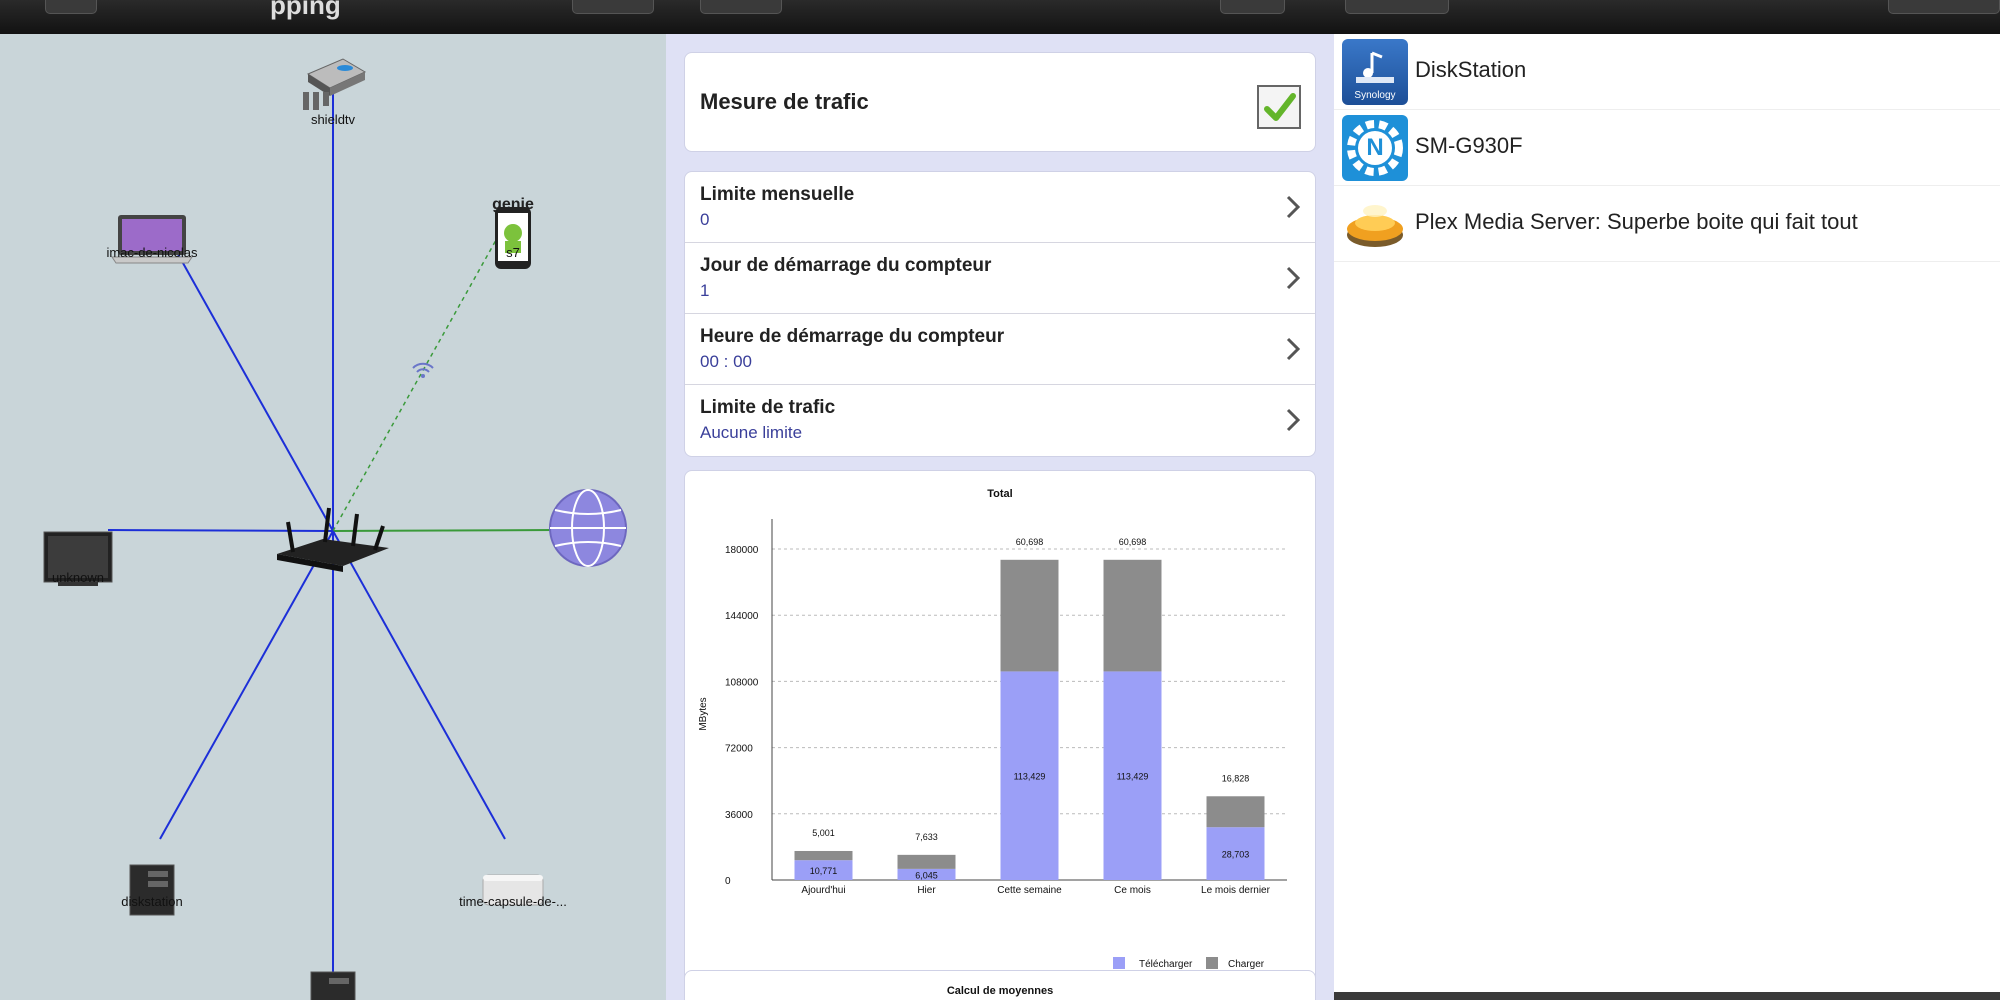  What do you see at coordinates (728, 881) in the screenshot?
I see `y-tick-label: 0` at bounding box center [728, 881].